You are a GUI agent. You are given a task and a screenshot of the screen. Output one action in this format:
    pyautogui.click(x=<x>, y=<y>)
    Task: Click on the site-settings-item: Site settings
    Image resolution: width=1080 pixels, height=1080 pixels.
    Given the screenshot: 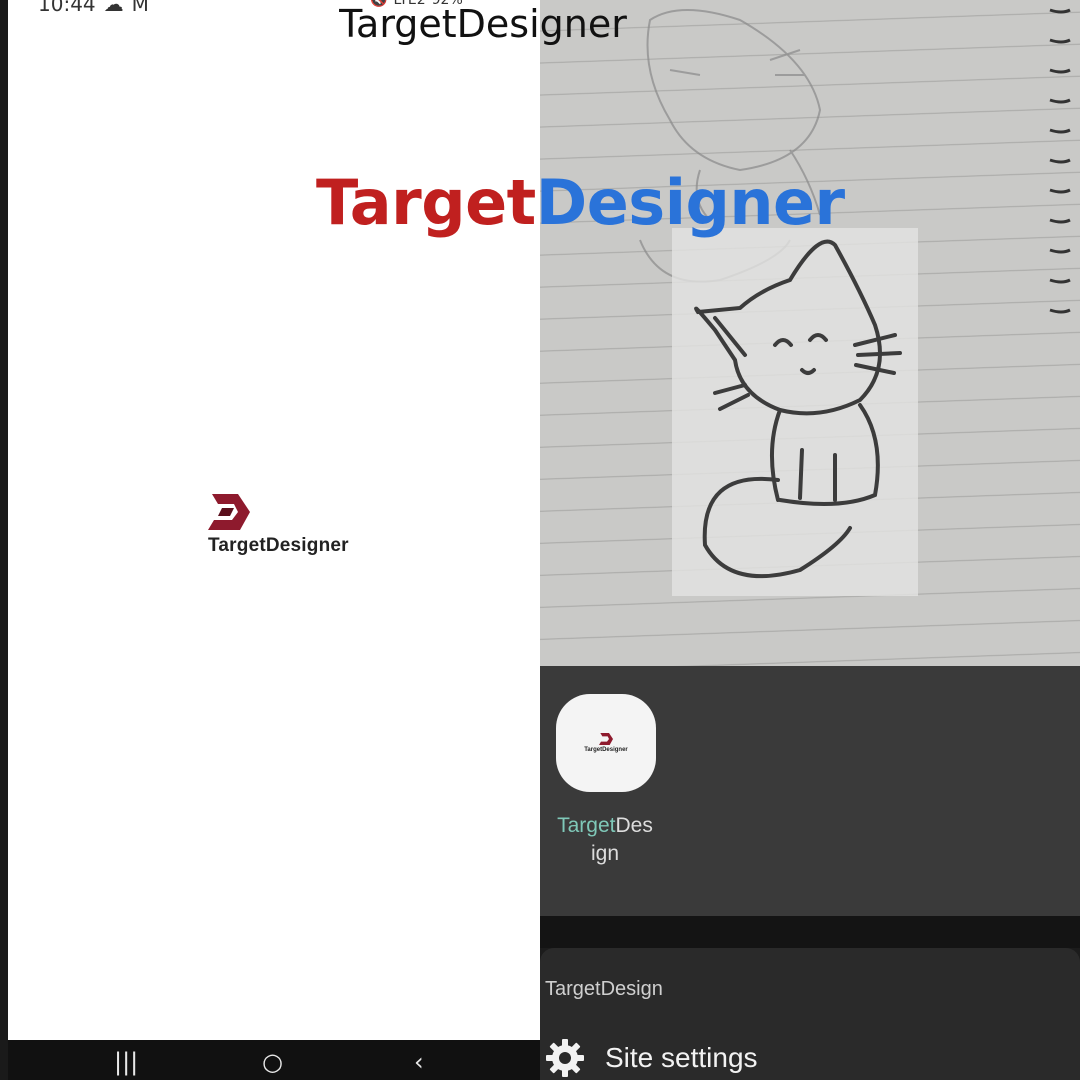 What is the action you would take?
    pyautogui.click(x=651, y=1058)
    